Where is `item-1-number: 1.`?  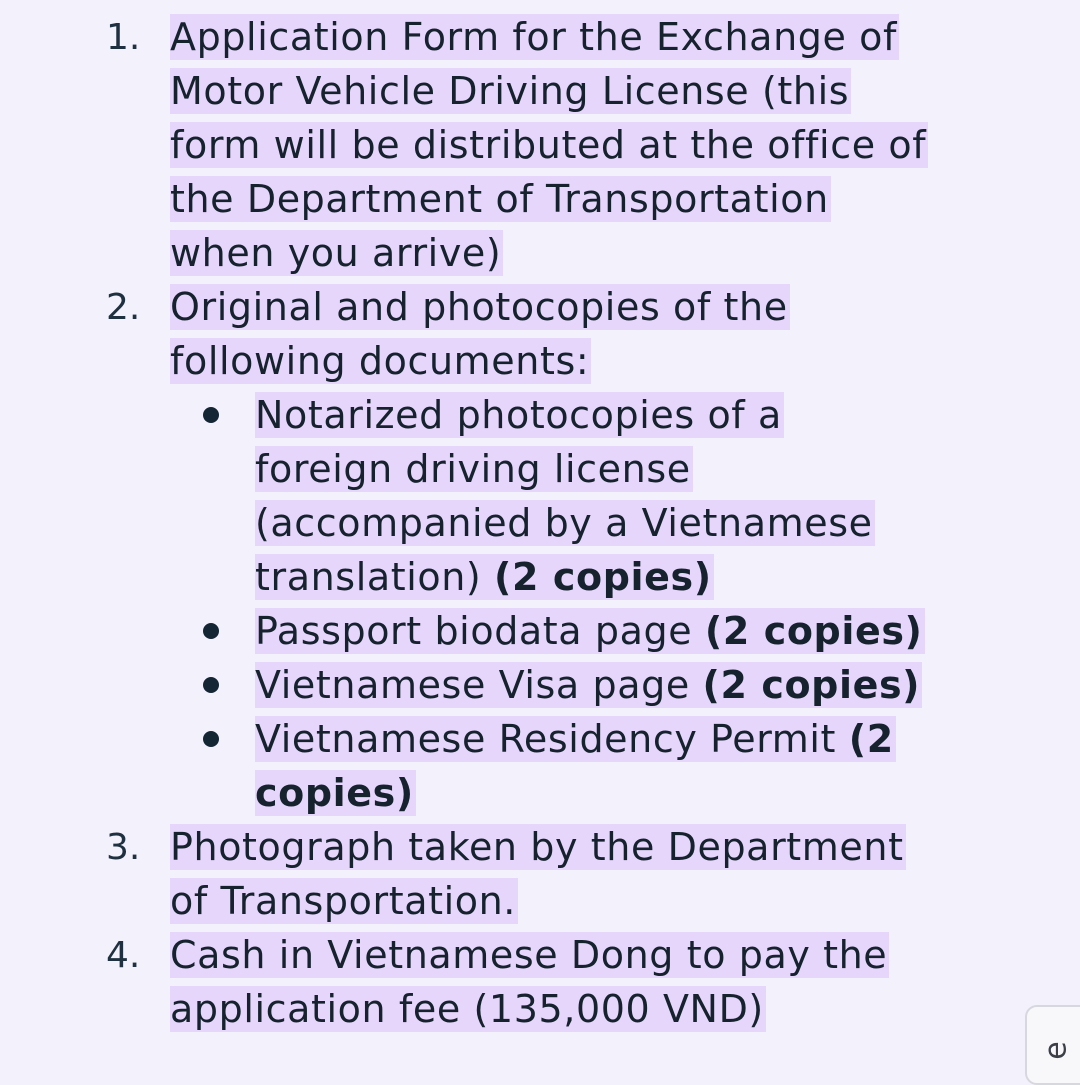
item-1-number: 1. is located at coordinates (123, 37).